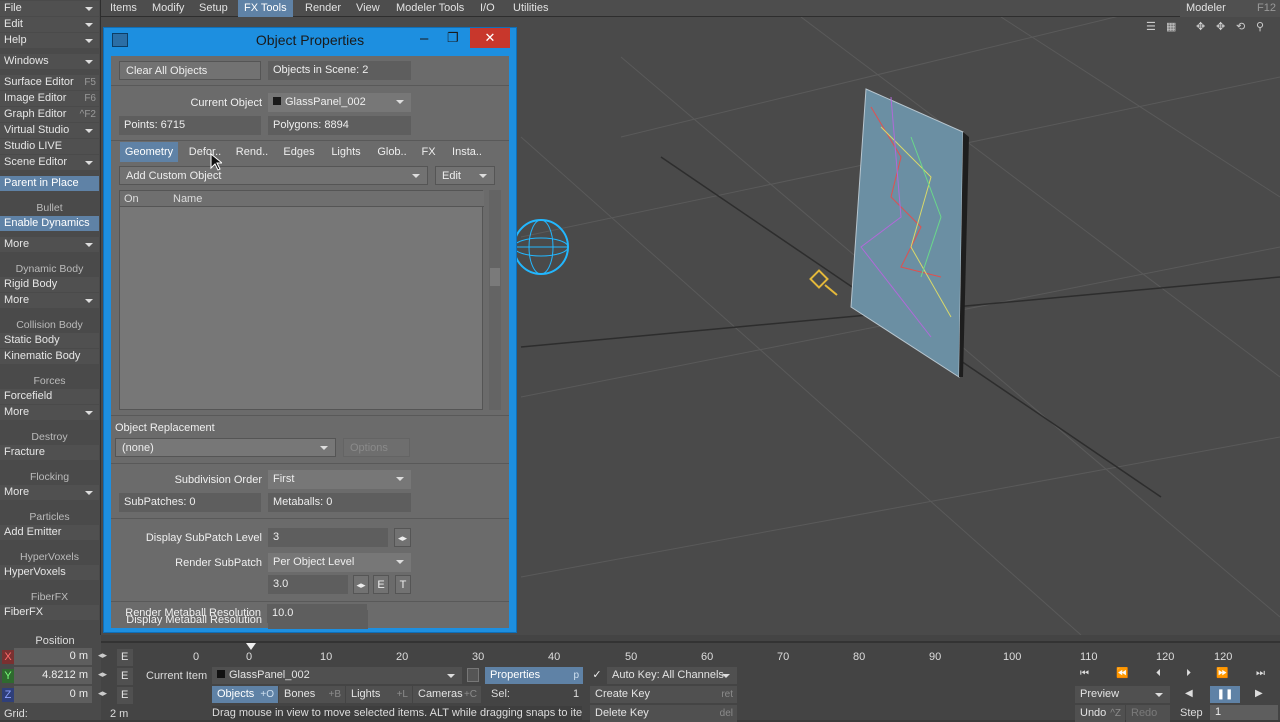 Image resolution: width=1280 pixels, height=722 pixels. What do you see at coordinates (265, 8) in the screenshot?
I see `menu-tab-fx-tools: FX Tools` at bounding box center [265, 8].